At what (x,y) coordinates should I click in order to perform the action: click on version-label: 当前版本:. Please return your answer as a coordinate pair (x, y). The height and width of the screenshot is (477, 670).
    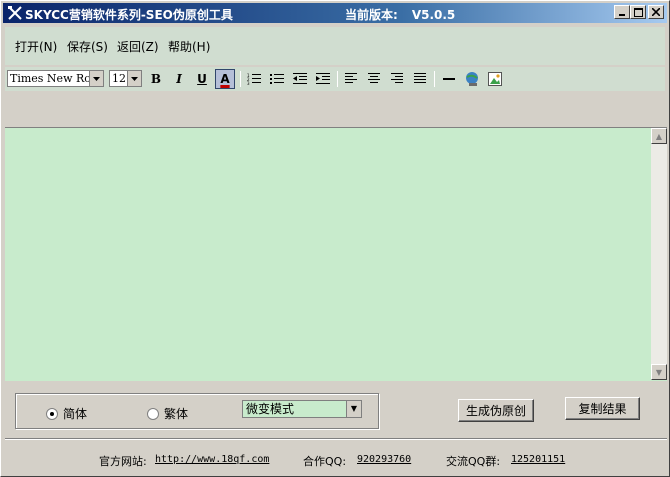
    Looking at the image, I should click on (371, 15).